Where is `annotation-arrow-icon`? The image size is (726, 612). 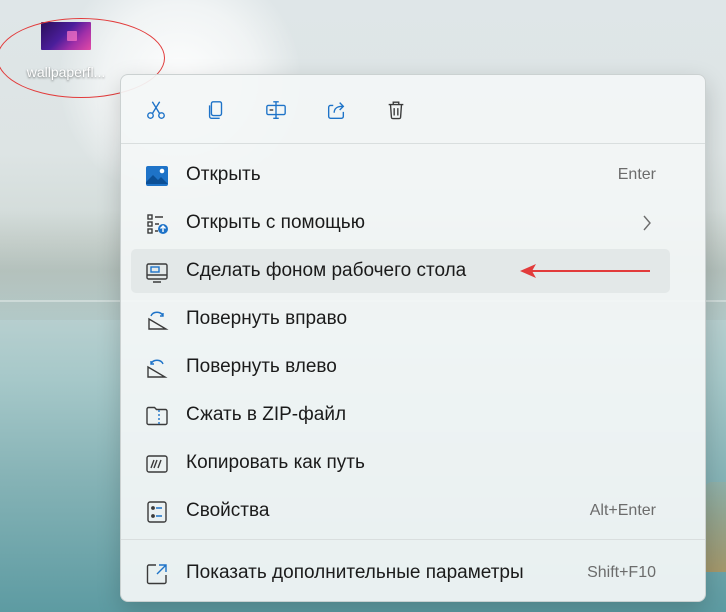 annotation-arrow-icon is located at coordinates (585, 271).